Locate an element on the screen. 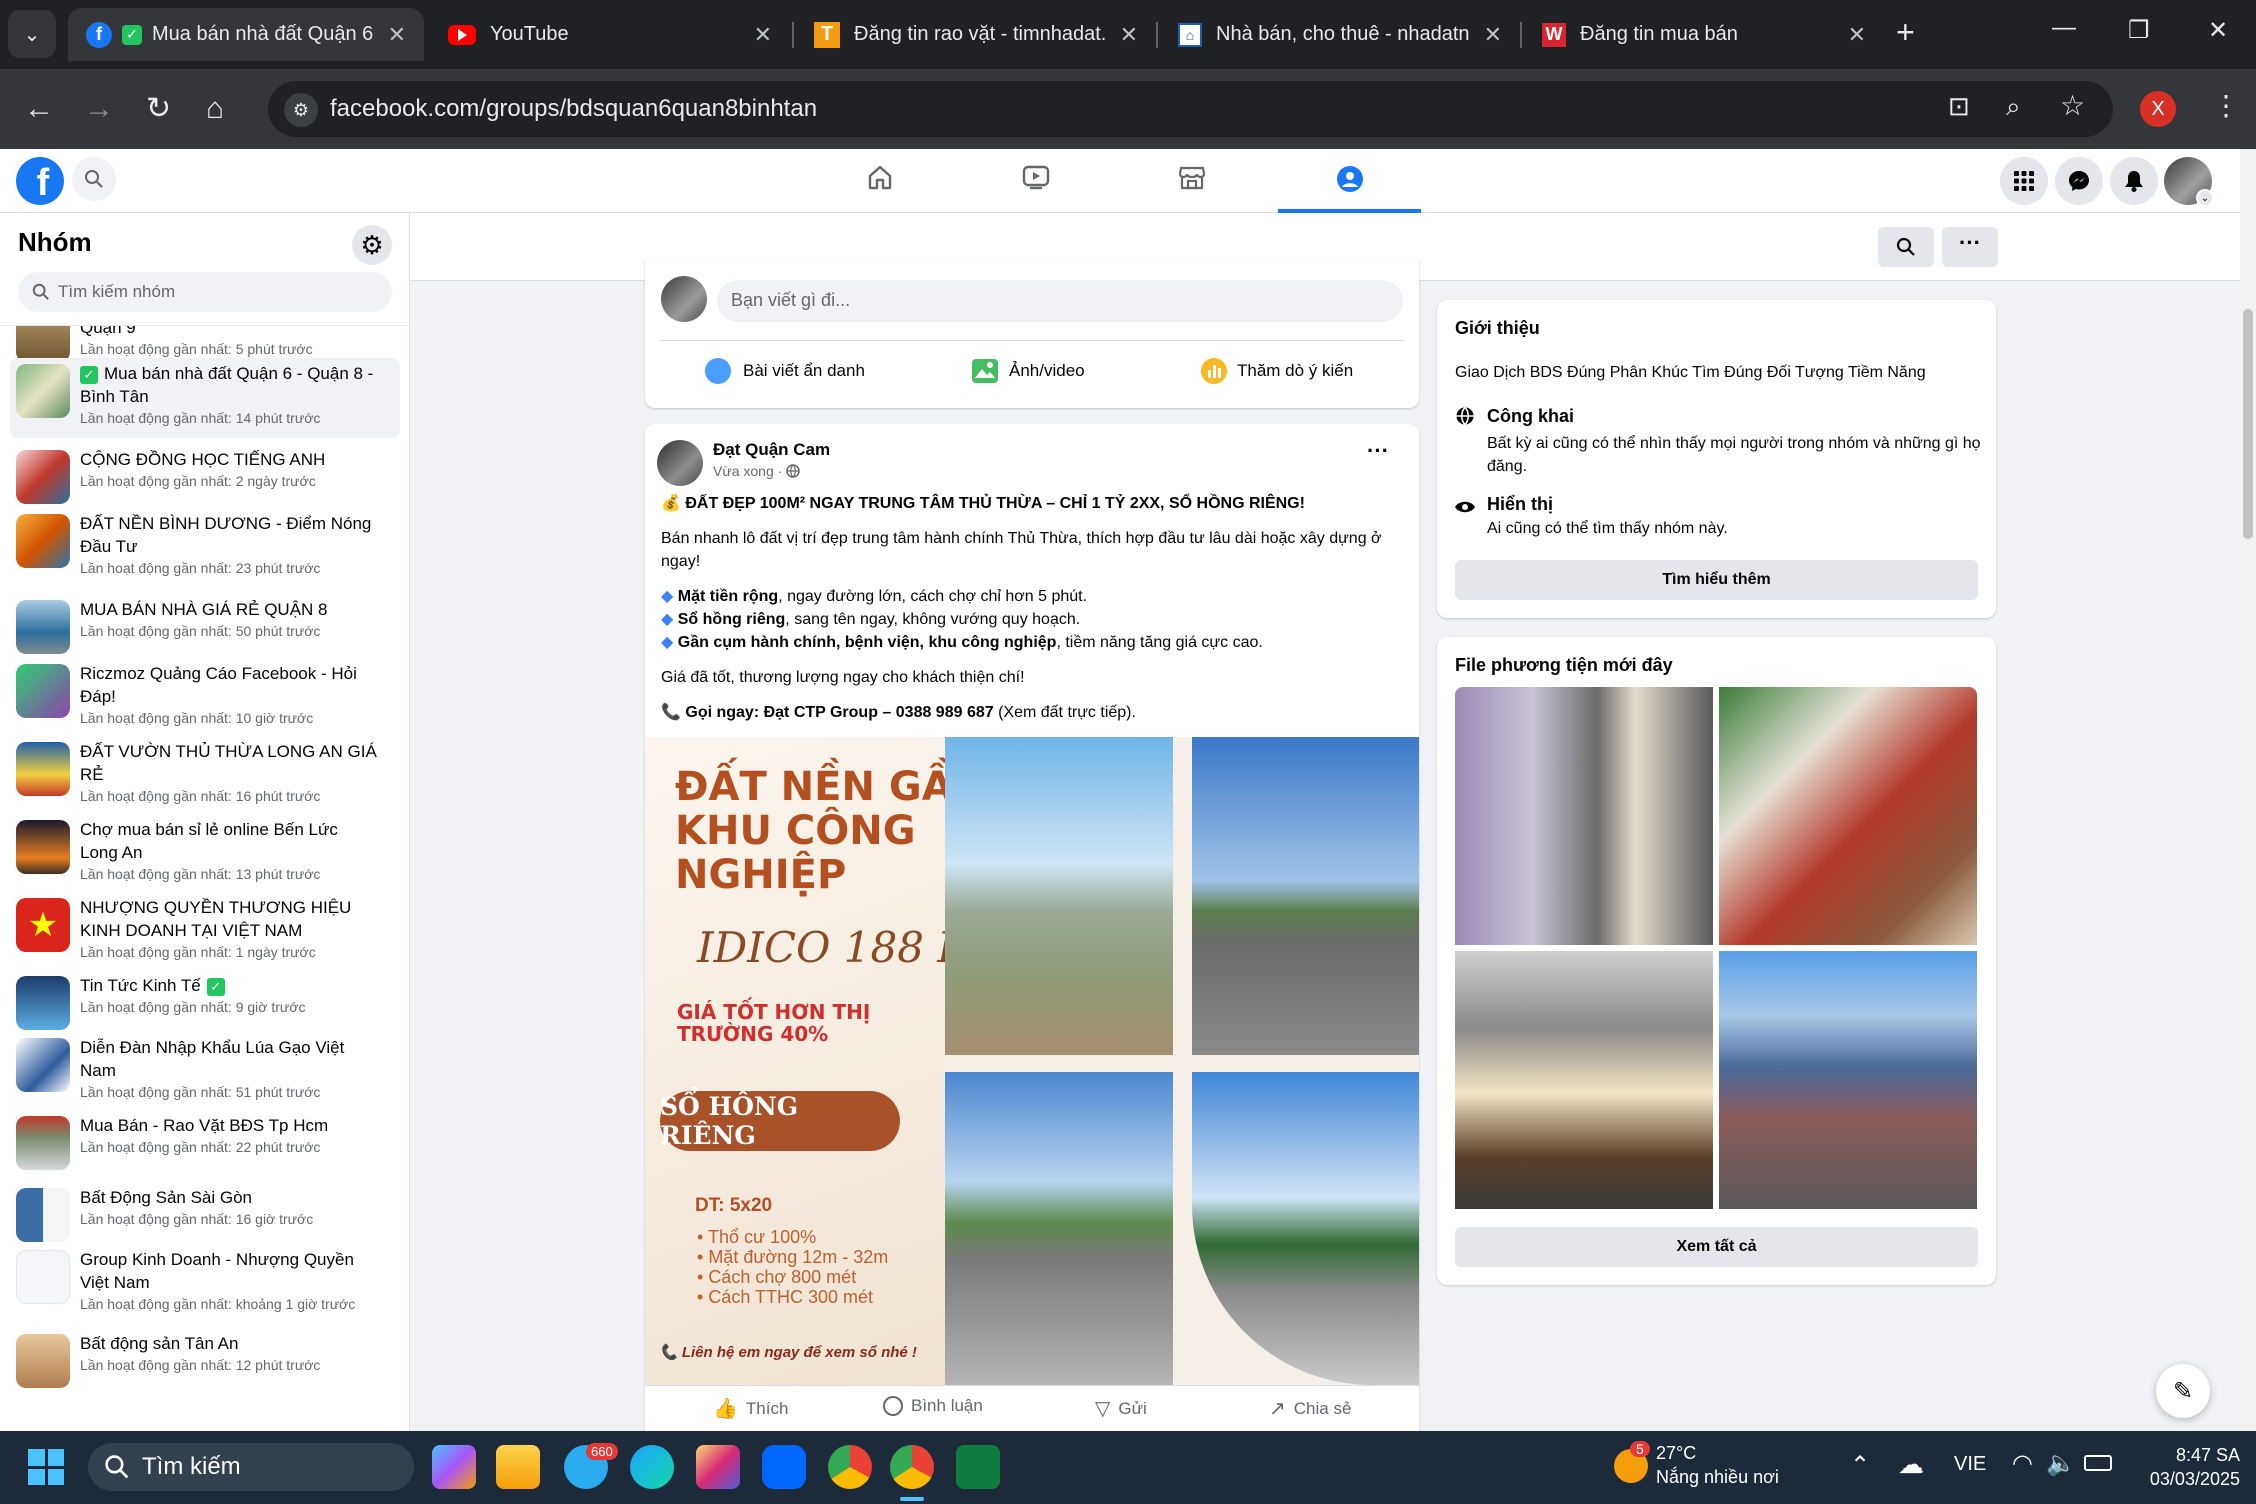 This screenshot has height=1504, width=2256. browser-menu-icon: ⋮ is located at coordinates (2226, 105).